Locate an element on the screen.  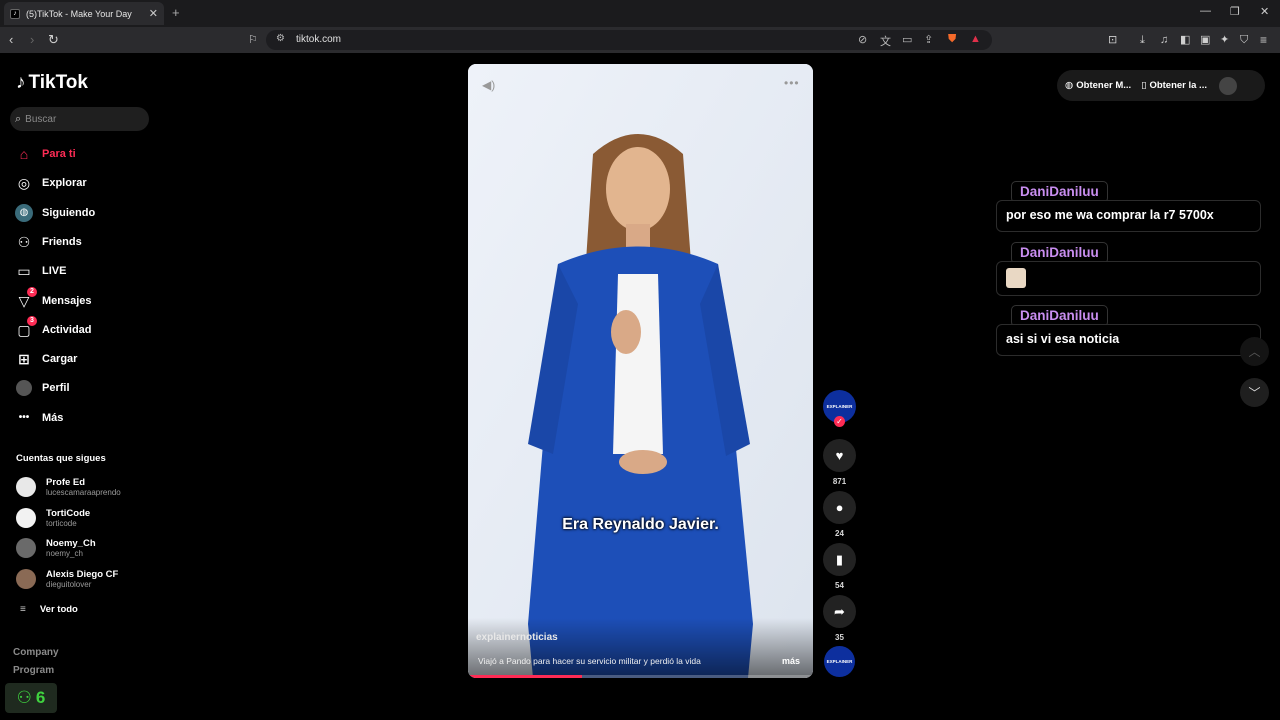
next-video-button: ﹀ is located at coordinates (1254, 392).